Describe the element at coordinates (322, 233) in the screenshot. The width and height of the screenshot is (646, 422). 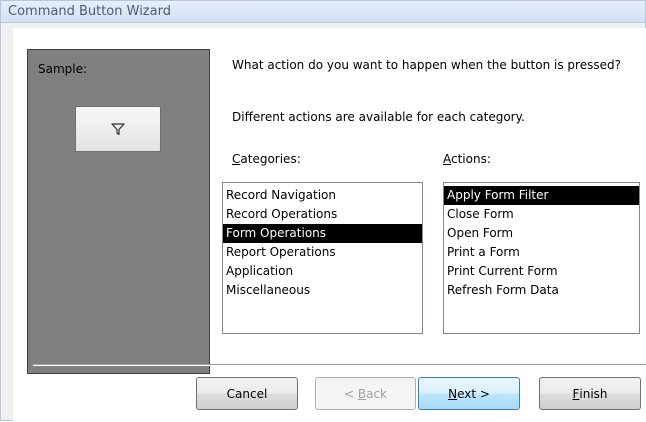
I see `categories-list-item: Form Operations` at that location.